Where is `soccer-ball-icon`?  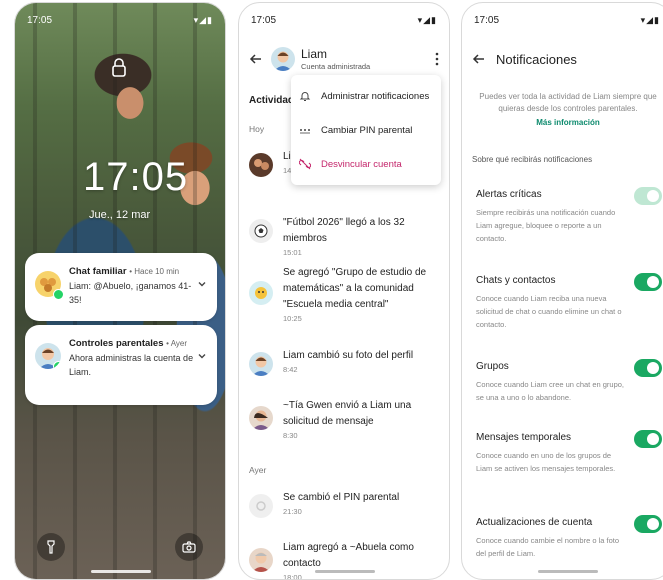
soccer-ball-icon is located at coordinates (261, 231).